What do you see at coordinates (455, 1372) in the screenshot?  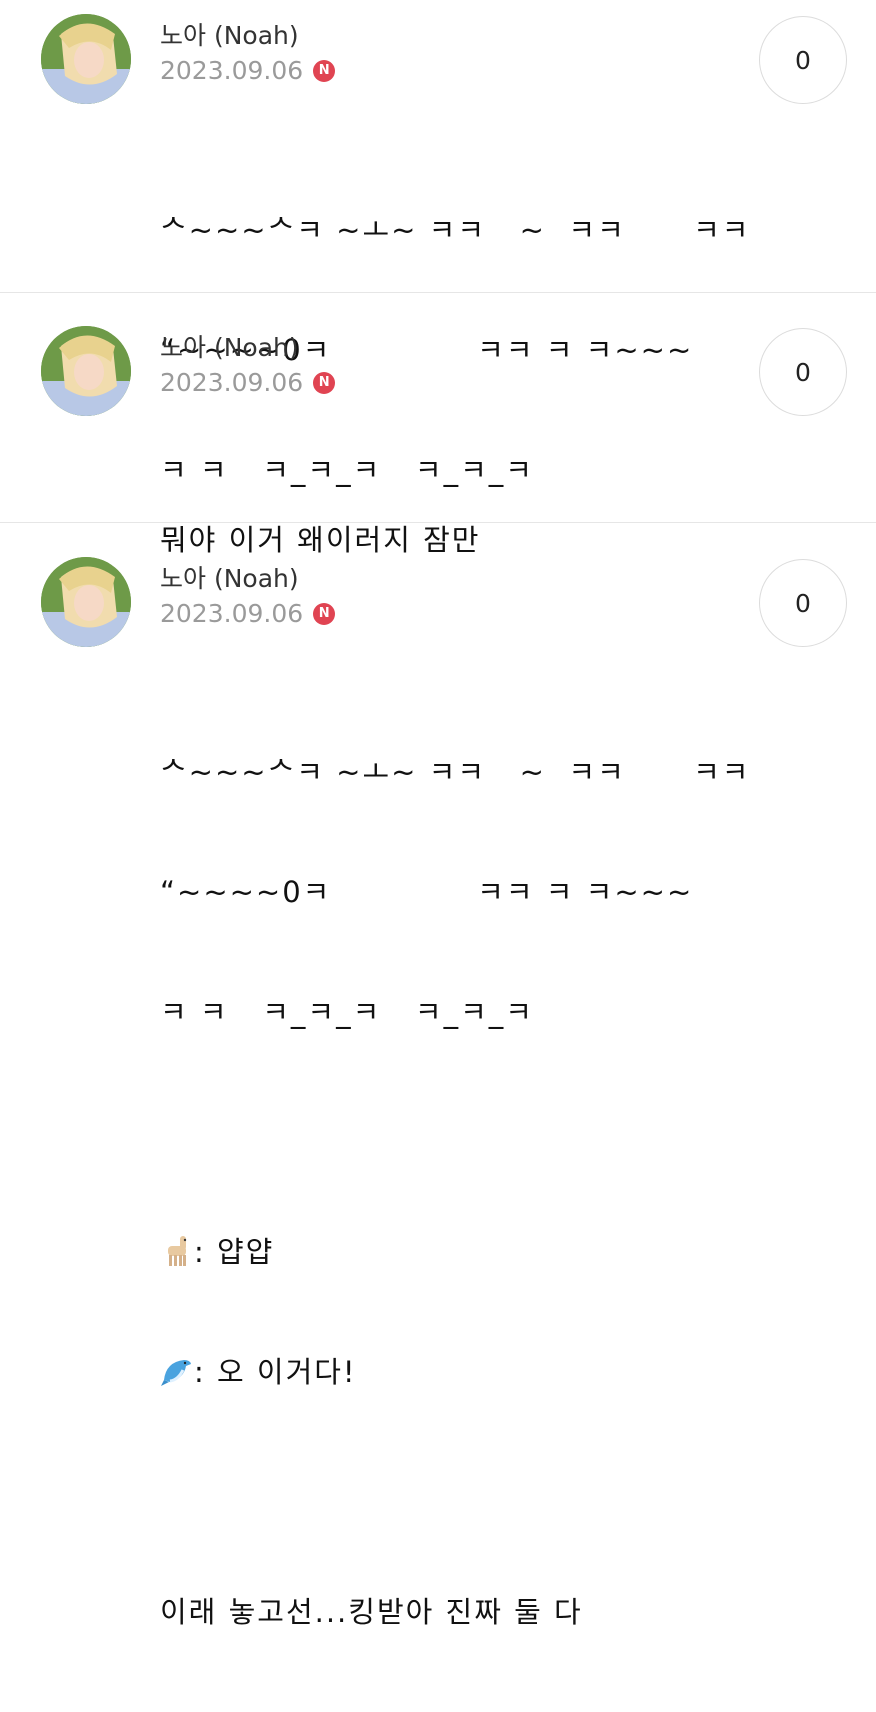 I see `emoji-line: : 오 이거다!` at bounding box center [455, 1372].